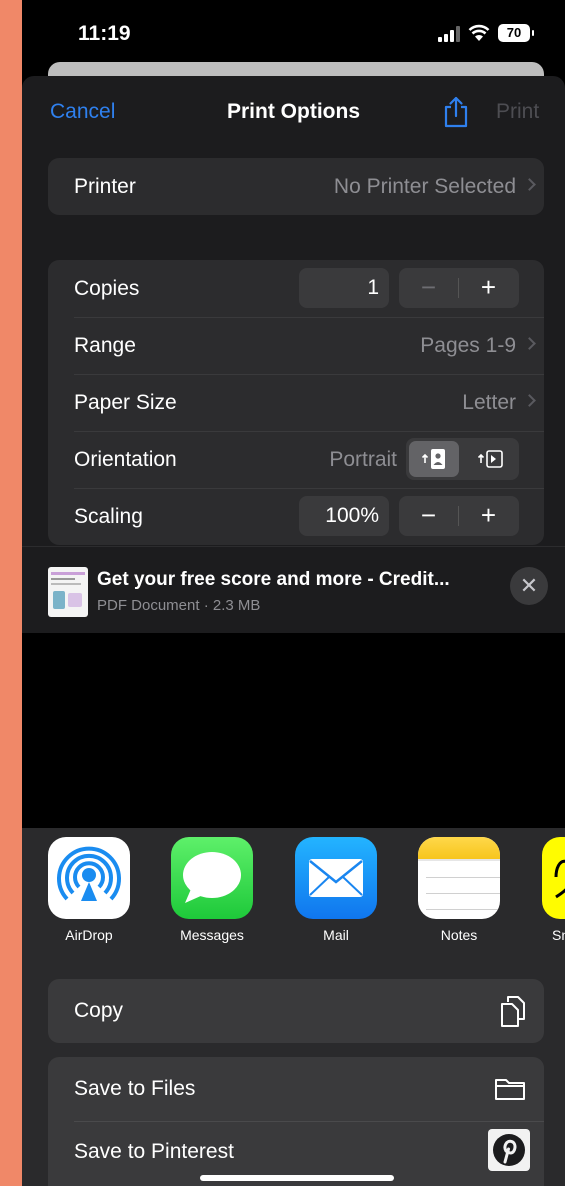 Image resolution: width=565 pixels, height=1186 pixels. I want to click on notes-icon, so click(459, 878).